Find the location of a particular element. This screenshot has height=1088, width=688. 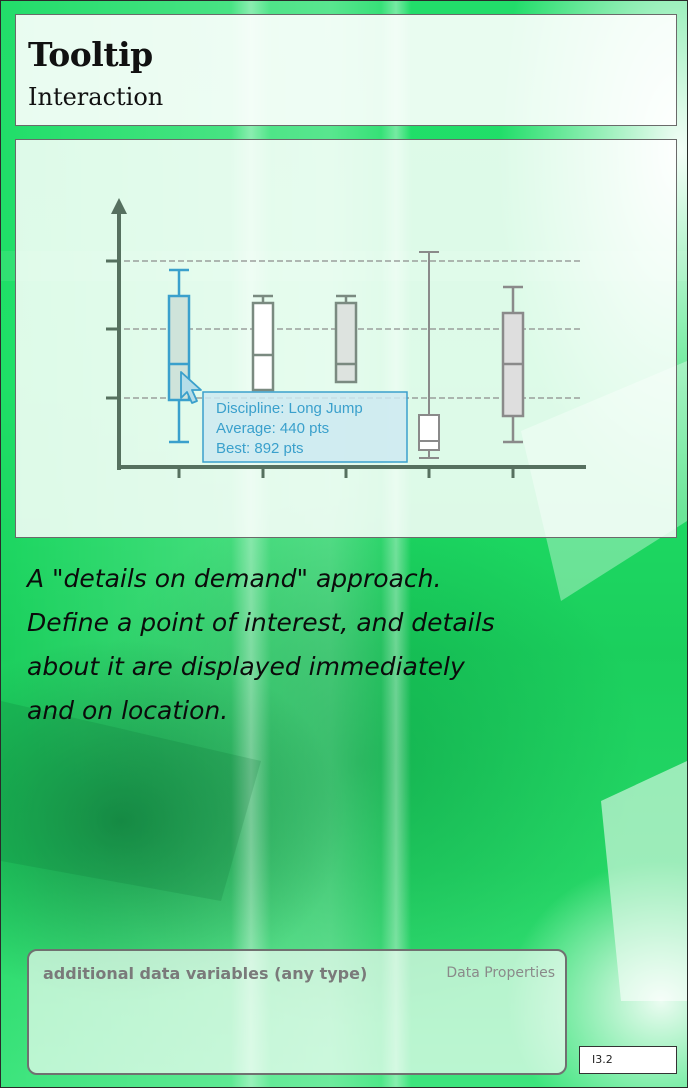

tooltip-line-3: Best: 892 pts is located at coordinates (260, 448).